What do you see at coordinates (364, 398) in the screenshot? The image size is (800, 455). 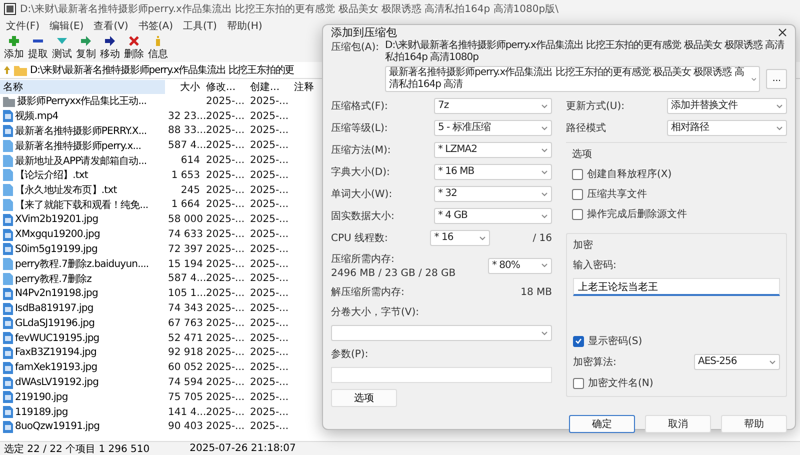 I see `options-button: 选项` at bounding box center [364, 398].